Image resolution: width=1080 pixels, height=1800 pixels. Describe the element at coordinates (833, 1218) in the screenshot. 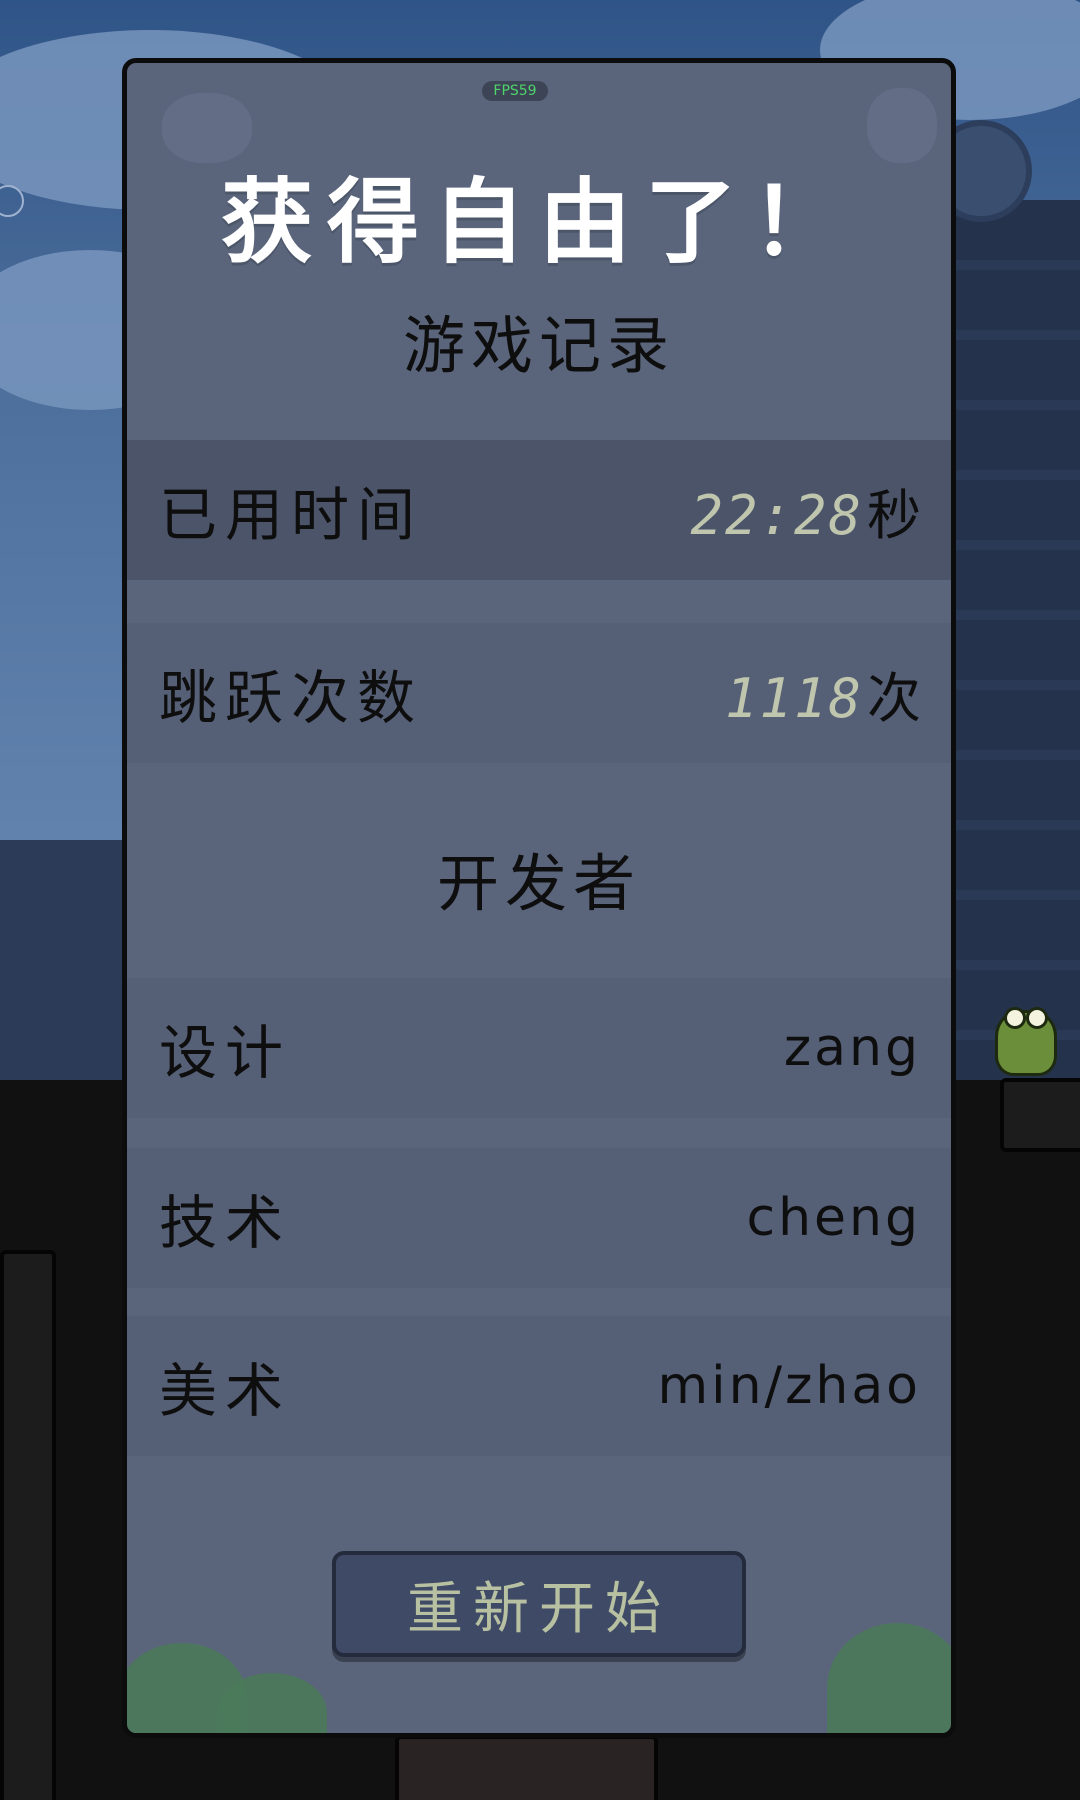

I see `credit-name: cheng` at that location.